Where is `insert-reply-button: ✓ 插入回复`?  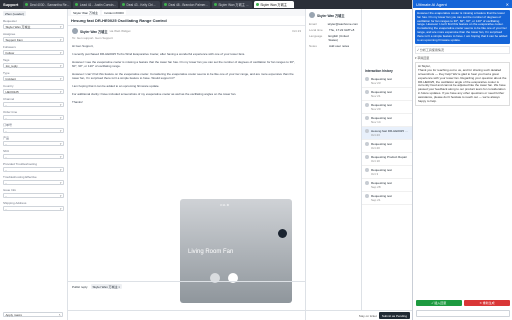
insert-reply-button: ✓ 插入回复 is located at coordinates (439, 303).